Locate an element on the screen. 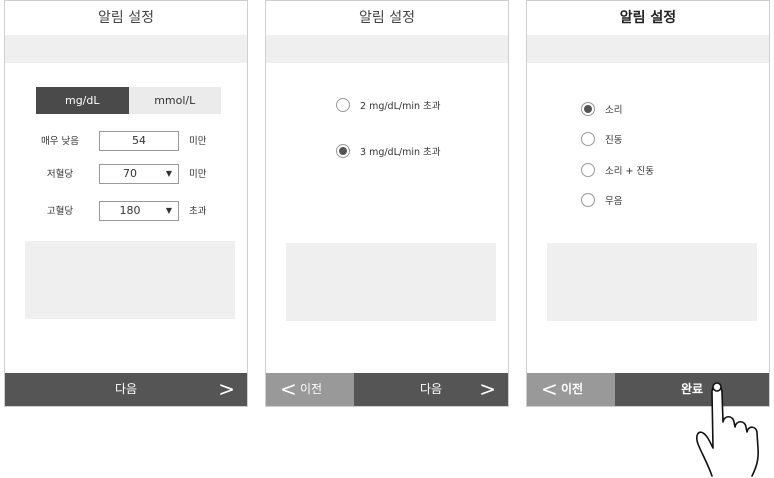  unit-mmoll-button: mmol/L is located at coordinates (174, 100).